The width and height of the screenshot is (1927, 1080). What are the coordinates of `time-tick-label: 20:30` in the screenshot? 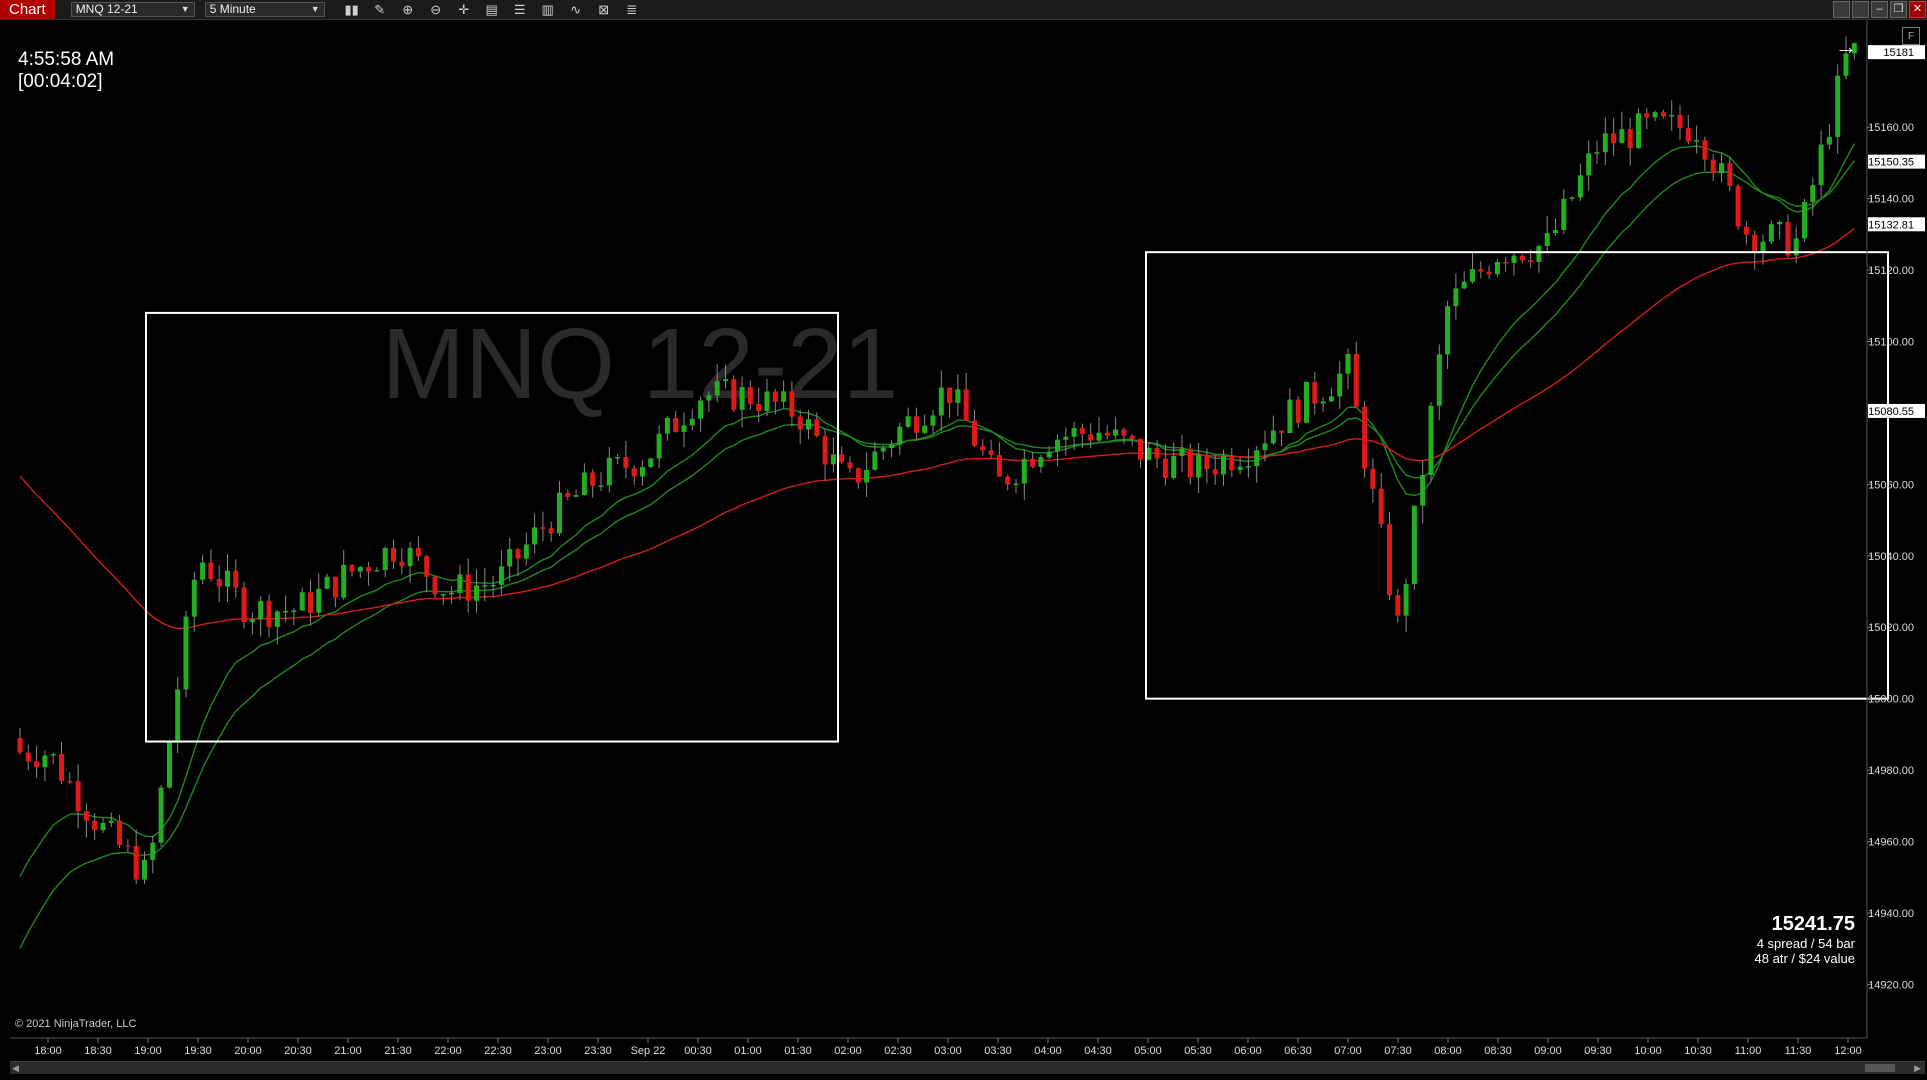 It's located at (298, 1051).